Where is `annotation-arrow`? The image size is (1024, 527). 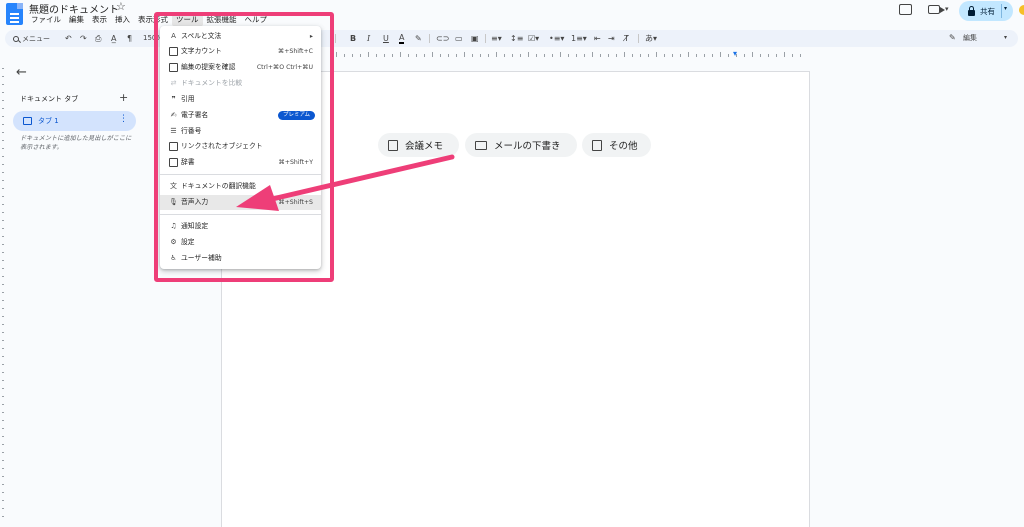 annotation-arrow is located at coordinates (345, 182).